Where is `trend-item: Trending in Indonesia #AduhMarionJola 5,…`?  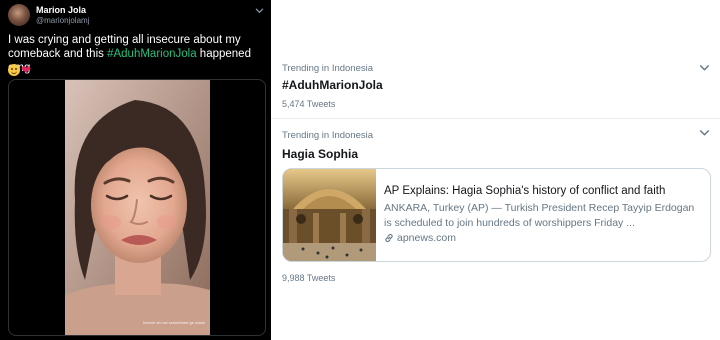 trend-item: Trending in Indonesia #AduhMarionJola 5,… is located at coordinates (495, 88).